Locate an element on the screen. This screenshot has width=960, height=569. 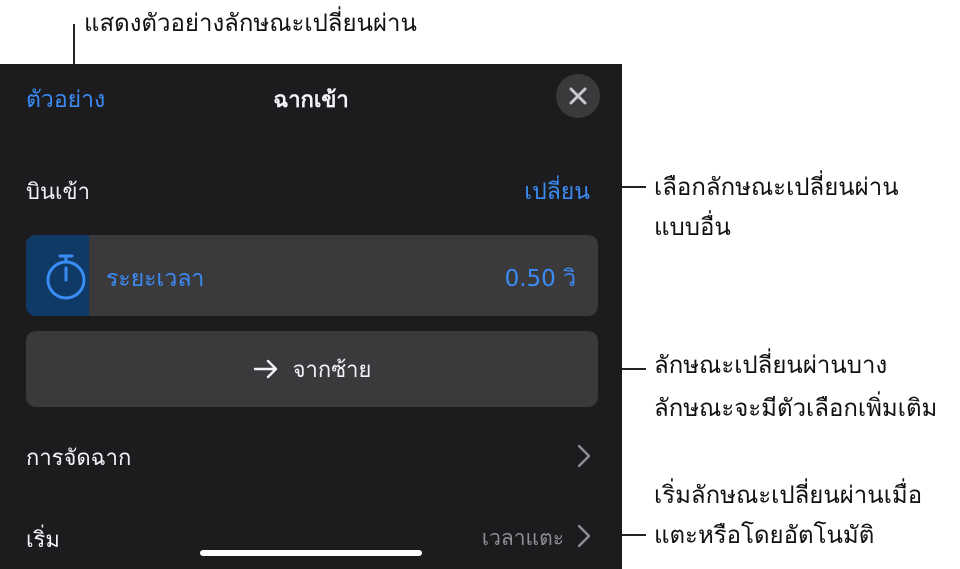
duration-label: ระยะเวลา is located at coordinates (155, 279).